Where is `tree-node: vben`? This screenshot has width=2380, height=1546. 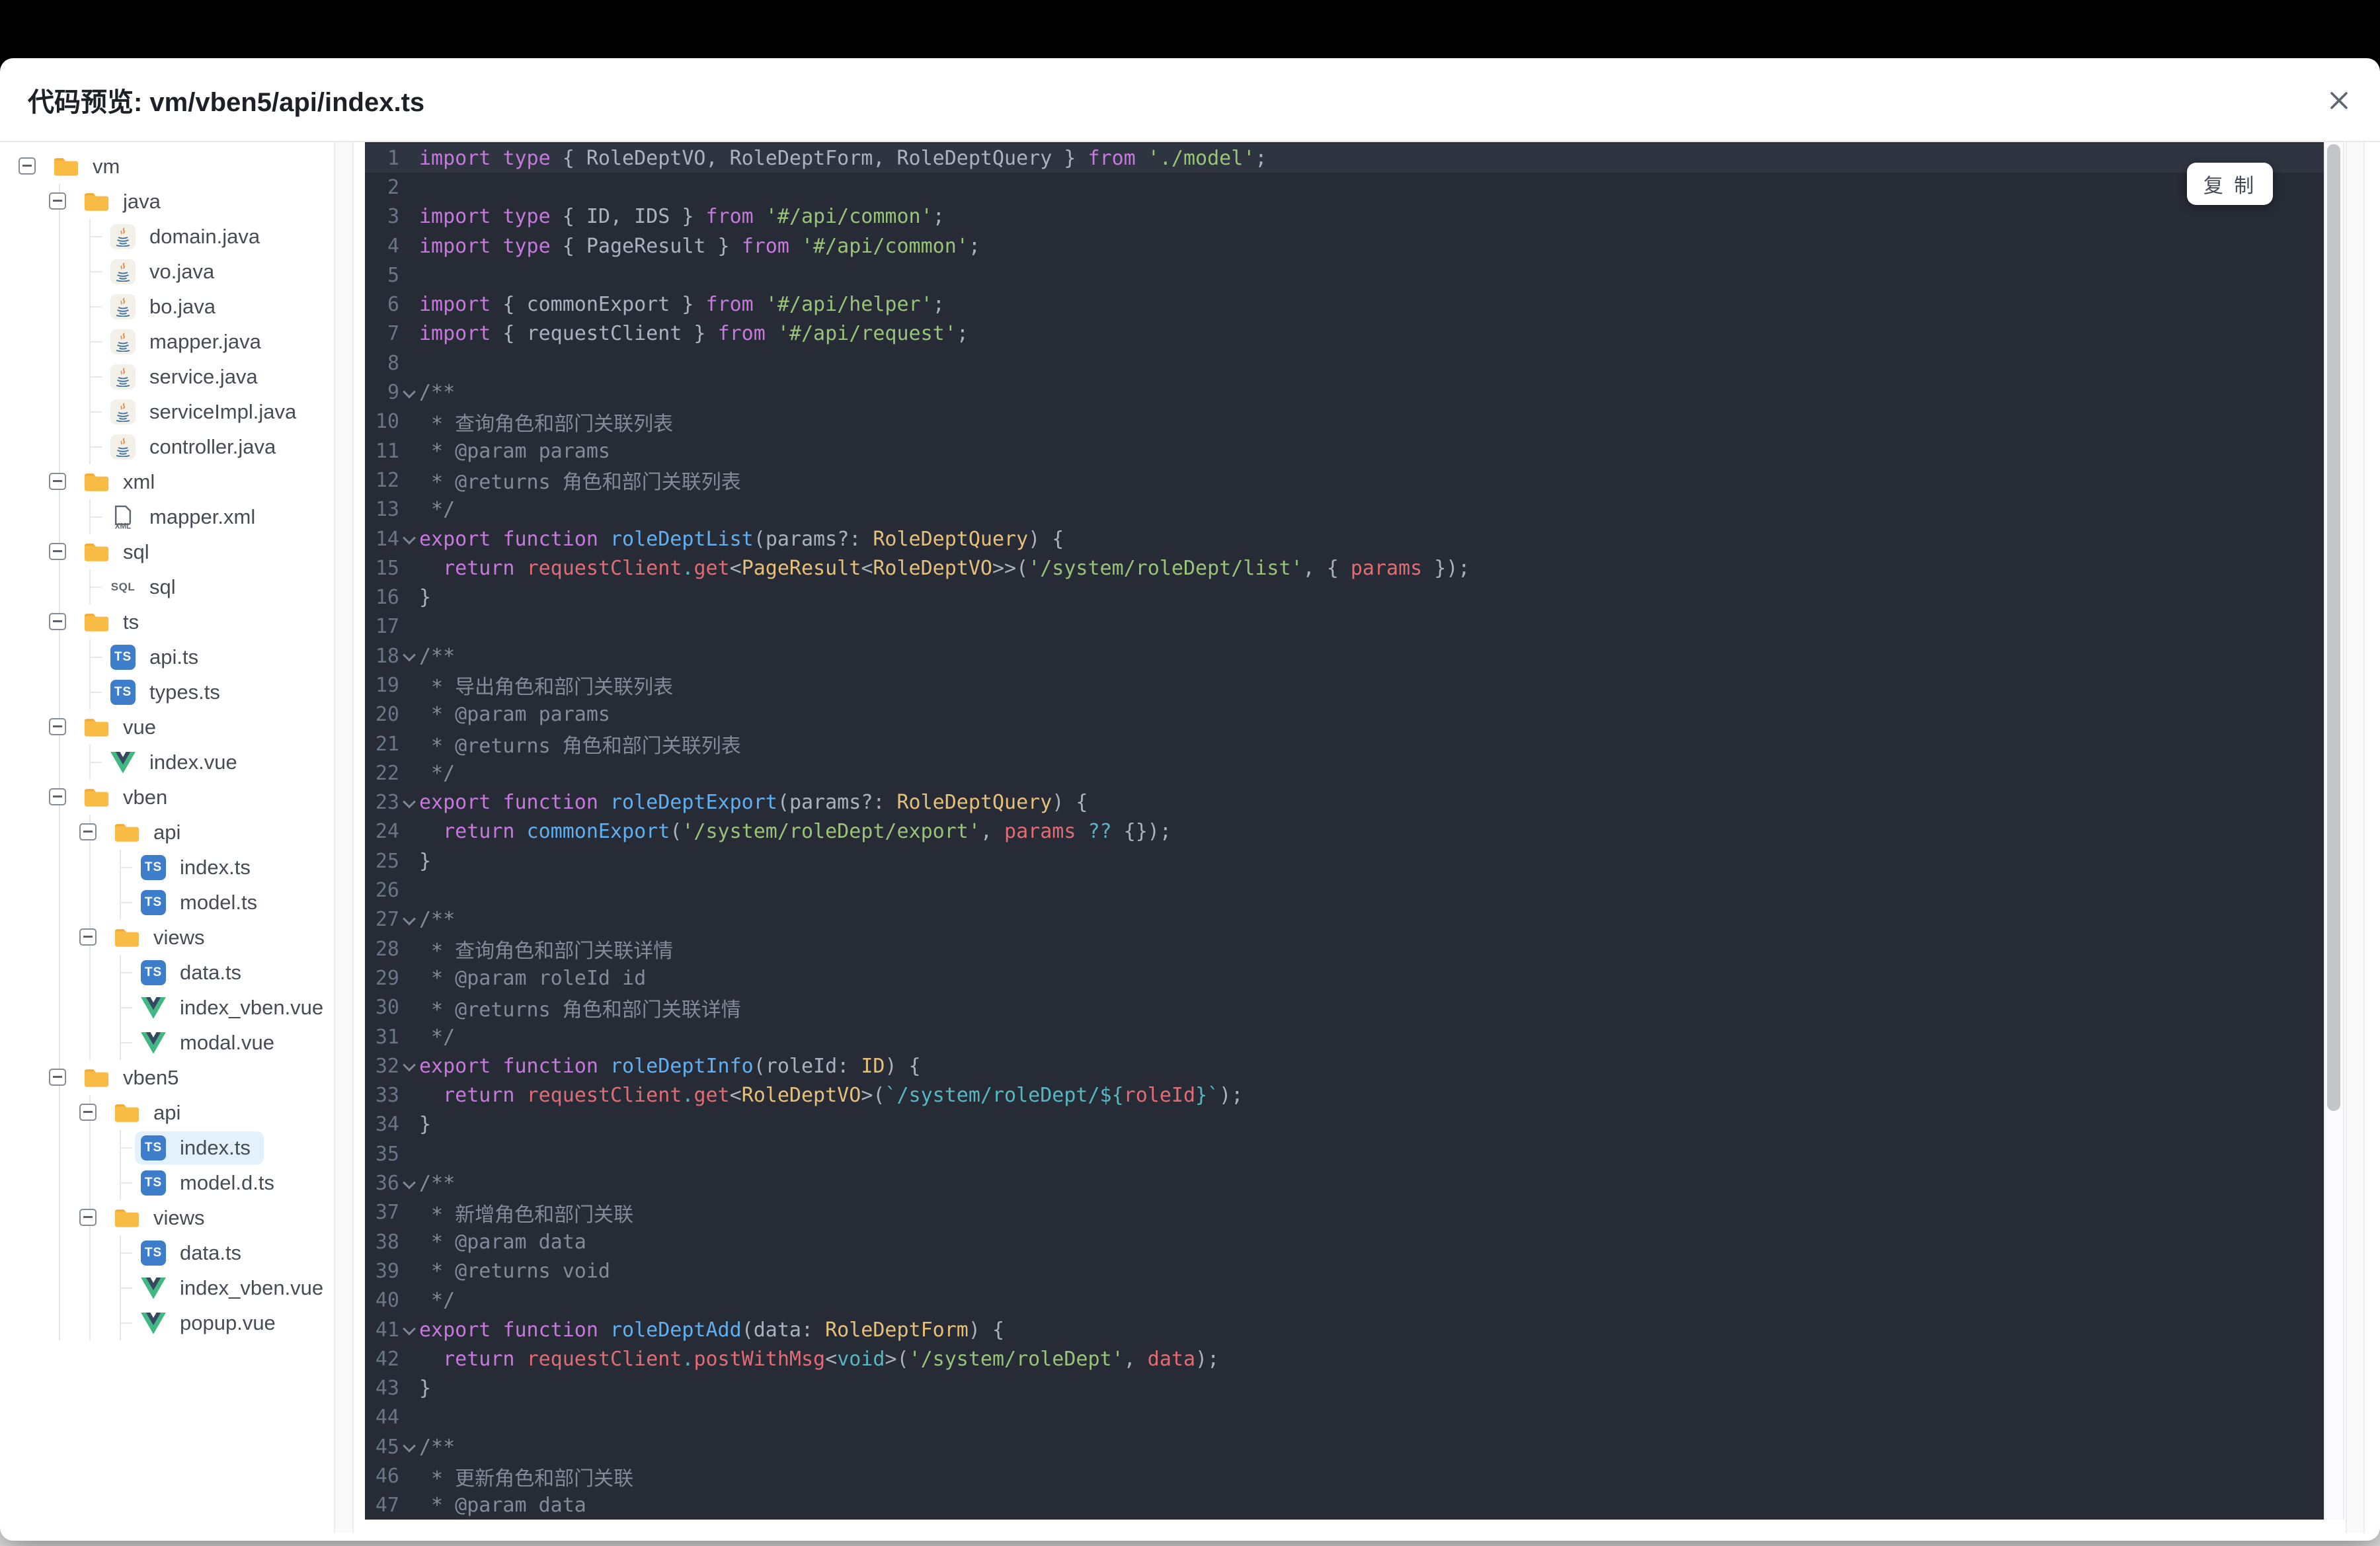
tree-node: vben is located at coordinates (129, 797).